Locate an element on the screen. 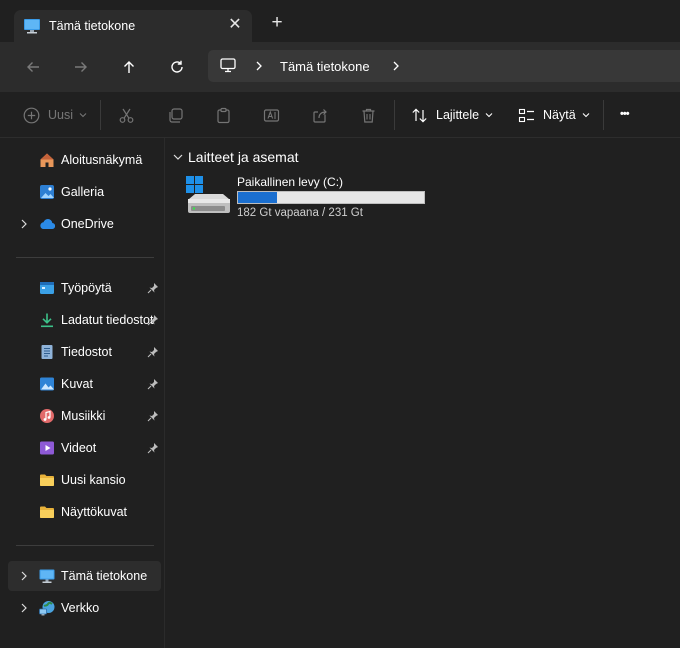 Image resolution: width=680 pixels, height=648 pixels. up-button is located at coordinates (129, 67).